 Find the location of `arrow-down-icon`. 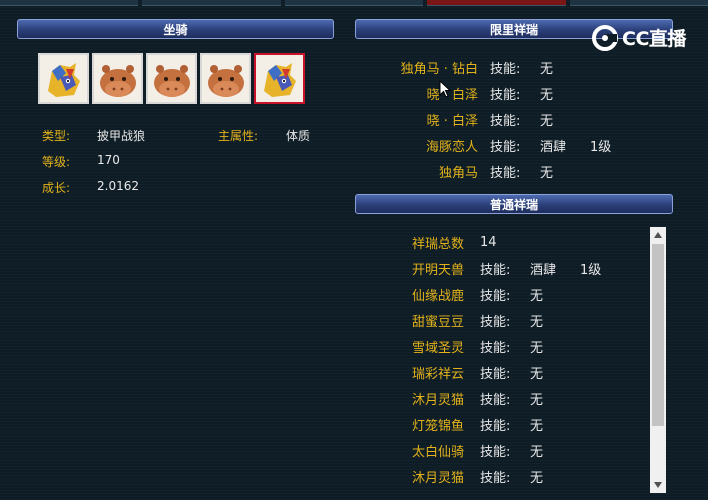

arrow-down-icon is located at coordinates (658, 485).